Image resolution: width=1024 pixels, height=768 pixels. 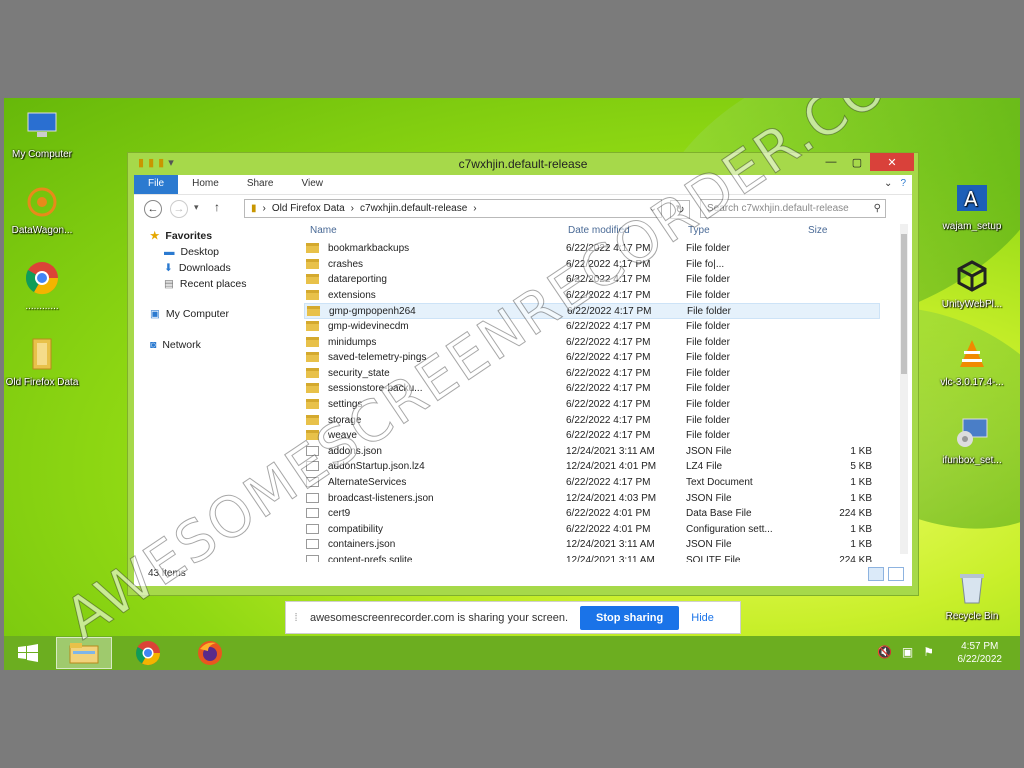 What do you see at coordinates (308, 208) in the screenshot?
I see `breadcrumb-old-firefox-data: Old Firefox Data` at bounding box center [308, 208].